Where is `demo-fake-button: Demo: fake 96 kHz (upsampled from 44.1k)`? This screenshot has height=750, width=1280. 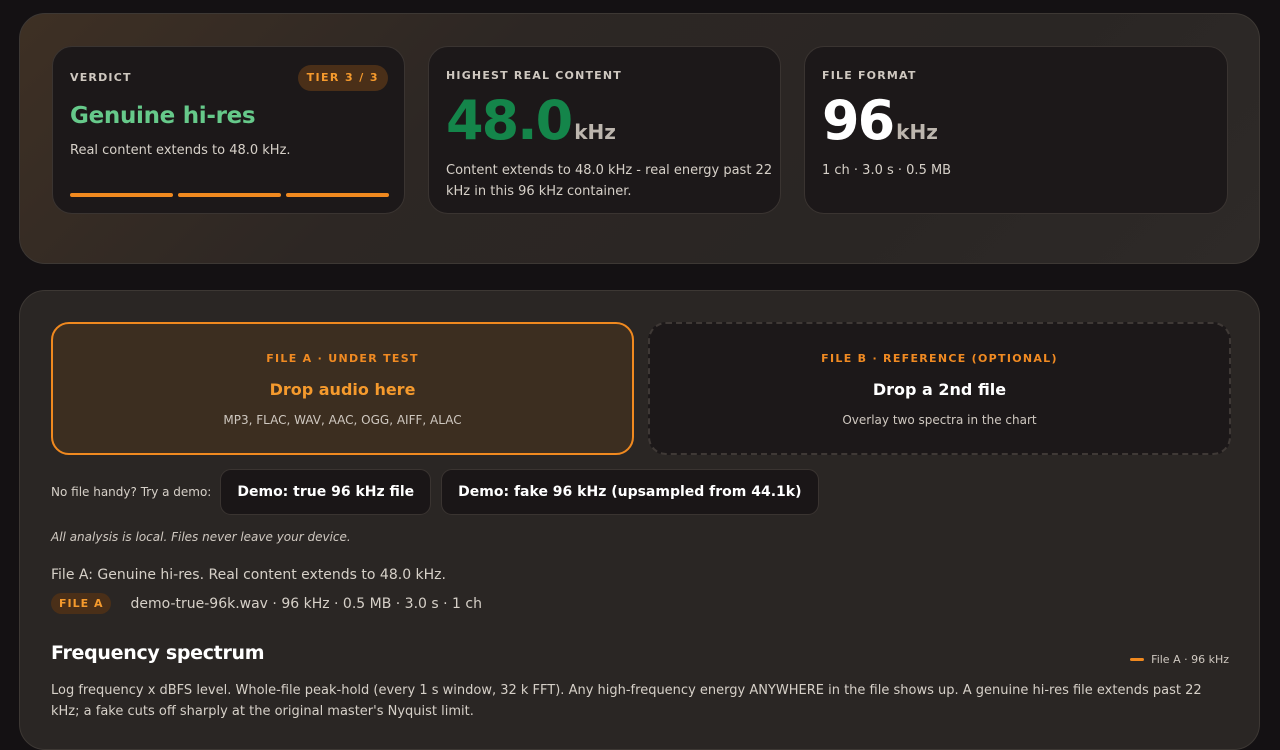
demo-fake-button: Demo: fake 96 kHz (upsampled from 44.1k) is located at coordinates (630, 492).